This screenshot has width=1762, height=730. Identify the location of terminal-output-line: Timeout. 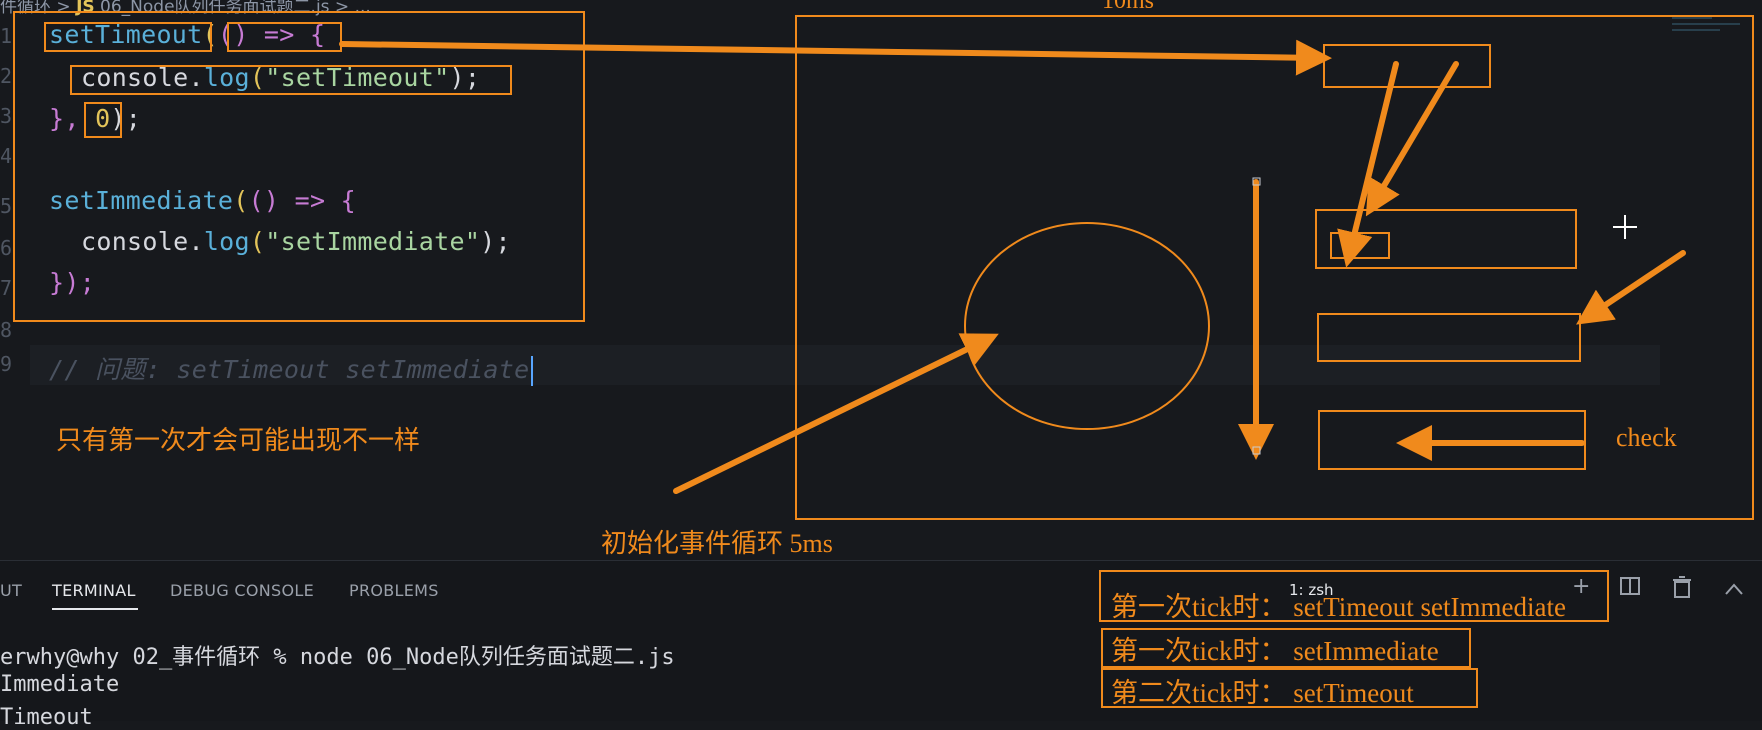
(46, 717).